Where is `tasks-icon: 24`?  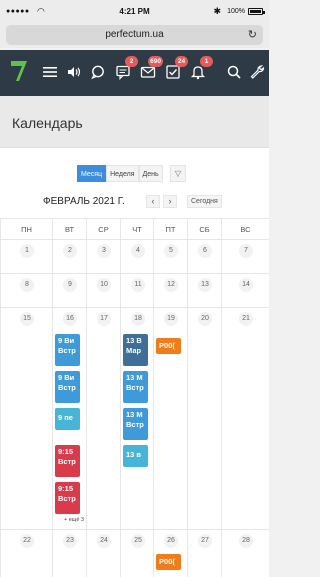
tasks-icon: 24 is located at coordinates (176, 68).